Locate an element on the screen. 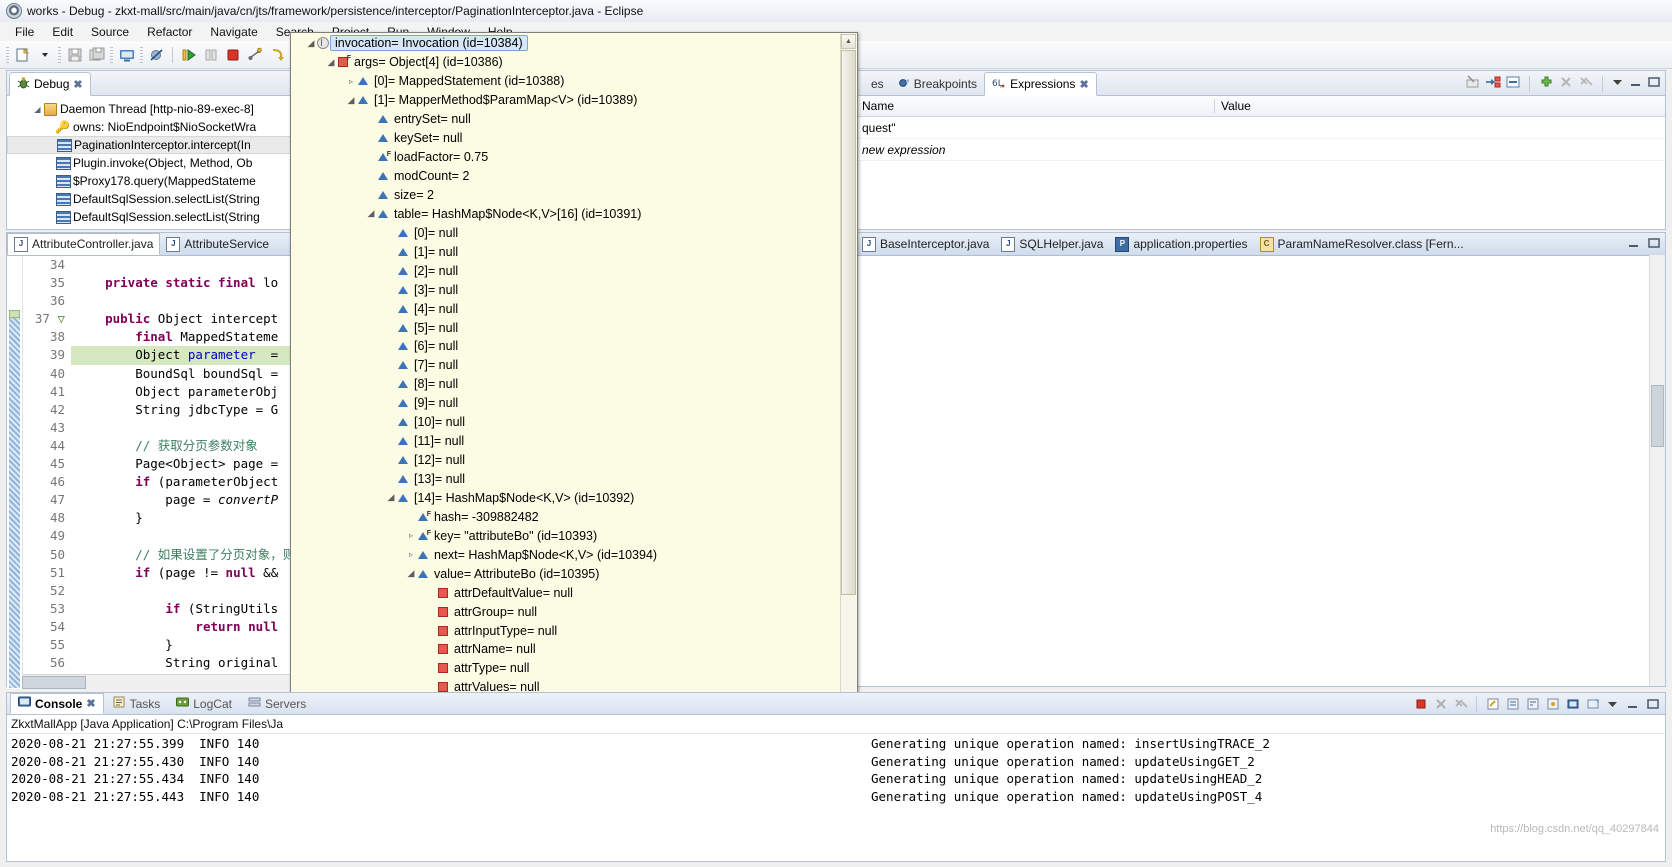 The height and width of the screenshot is (867, 1672). tab-tasks: Tasks is located at coordinates (137, 703).